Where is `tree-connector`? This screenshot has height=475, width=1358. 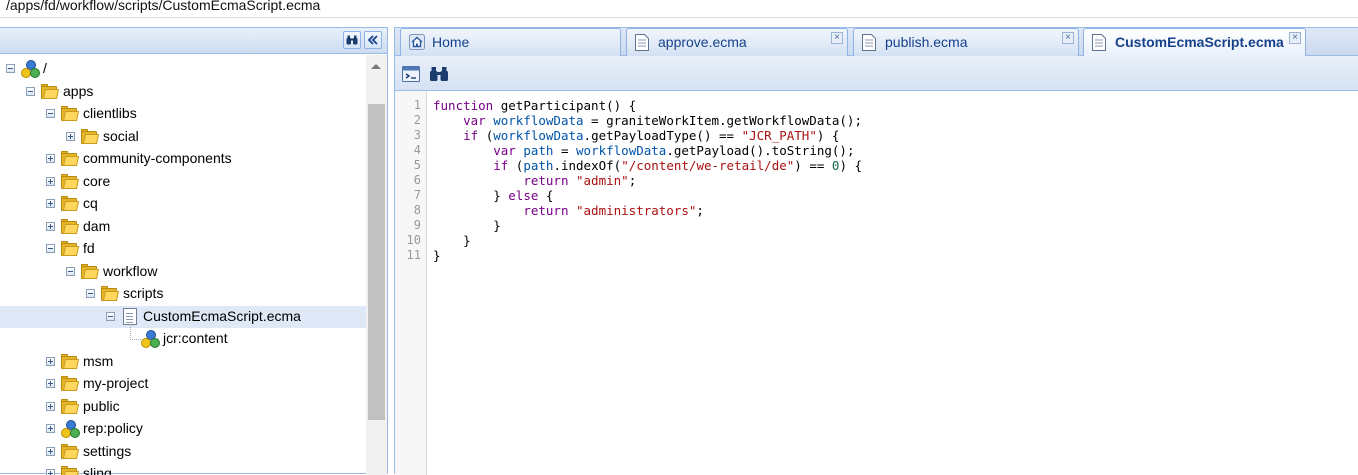 tree-connector is located at coordinates (135, 332).